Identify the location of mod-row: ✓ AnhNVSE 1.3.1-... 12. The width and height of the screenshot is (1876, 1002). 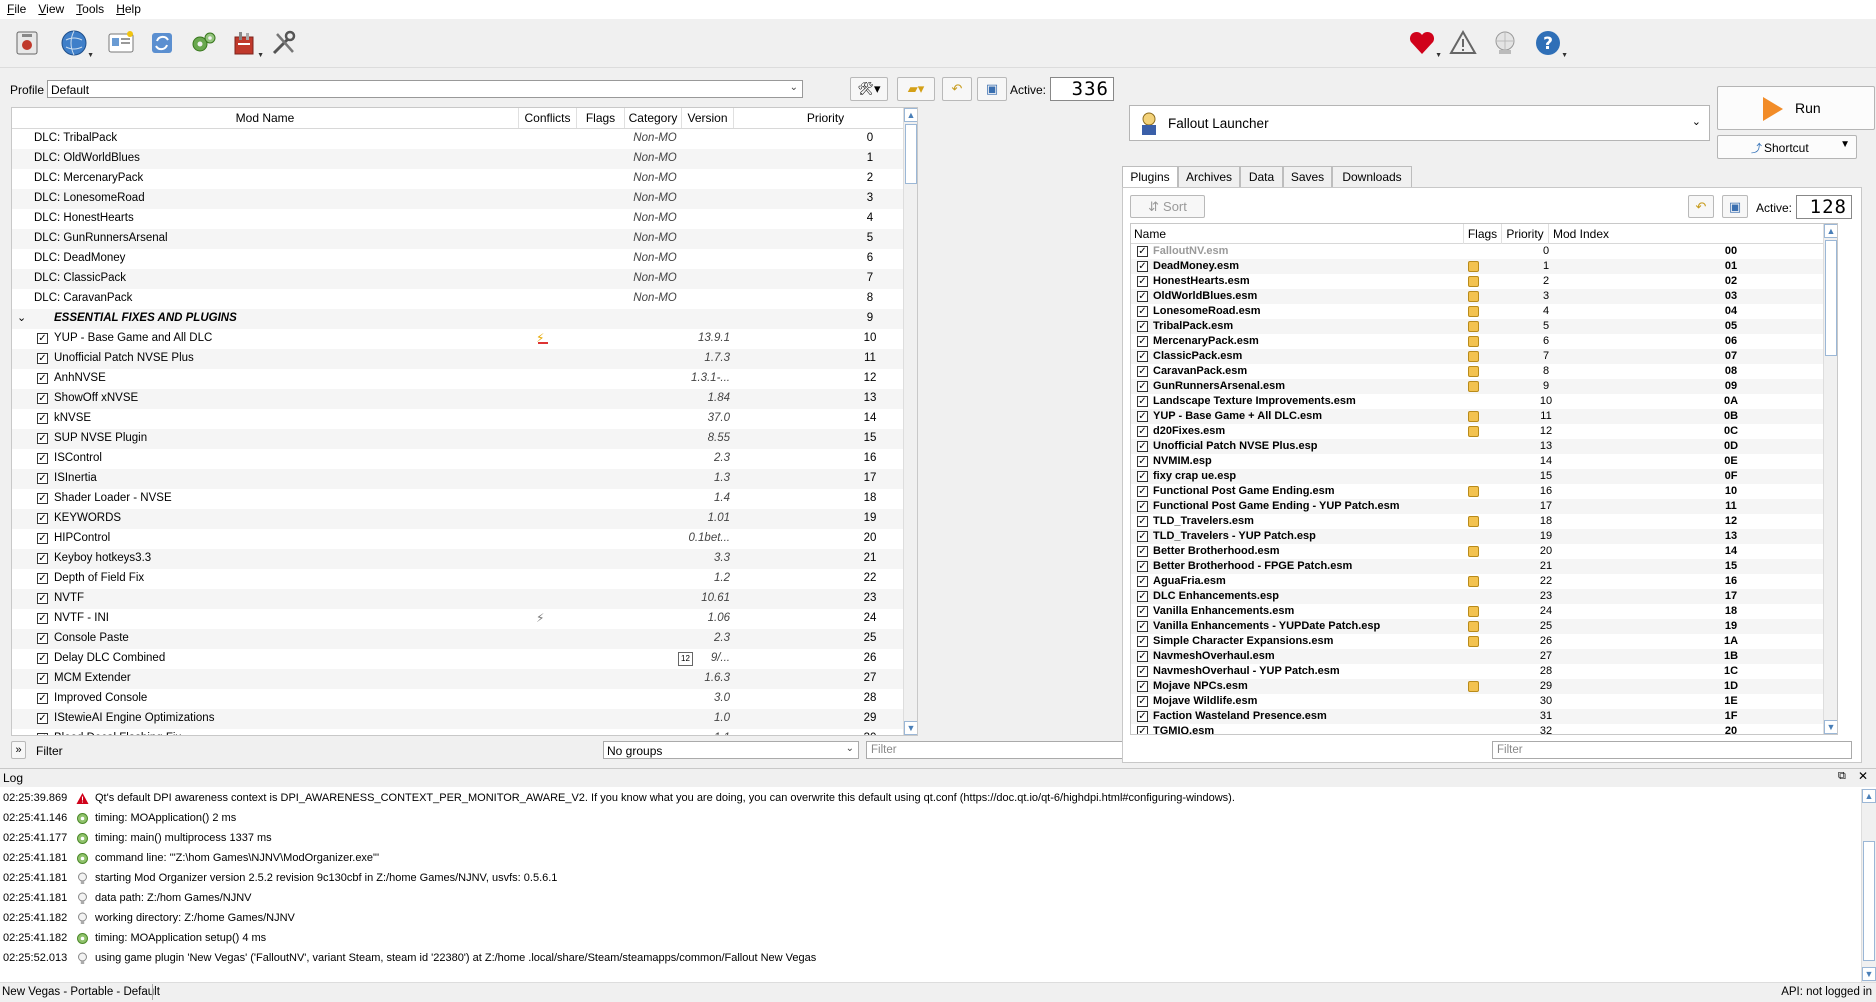
(464, 379).